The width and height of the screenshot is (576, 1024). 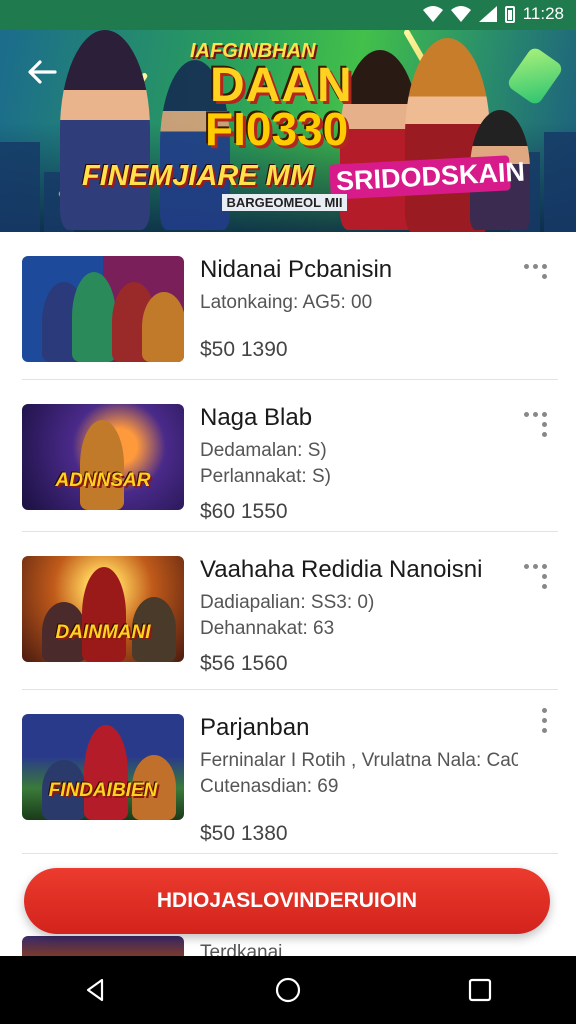 What do you see at coordinates (487, 14) in the screenshot?
I see `signal-icon` at bounding box center [487, 14].